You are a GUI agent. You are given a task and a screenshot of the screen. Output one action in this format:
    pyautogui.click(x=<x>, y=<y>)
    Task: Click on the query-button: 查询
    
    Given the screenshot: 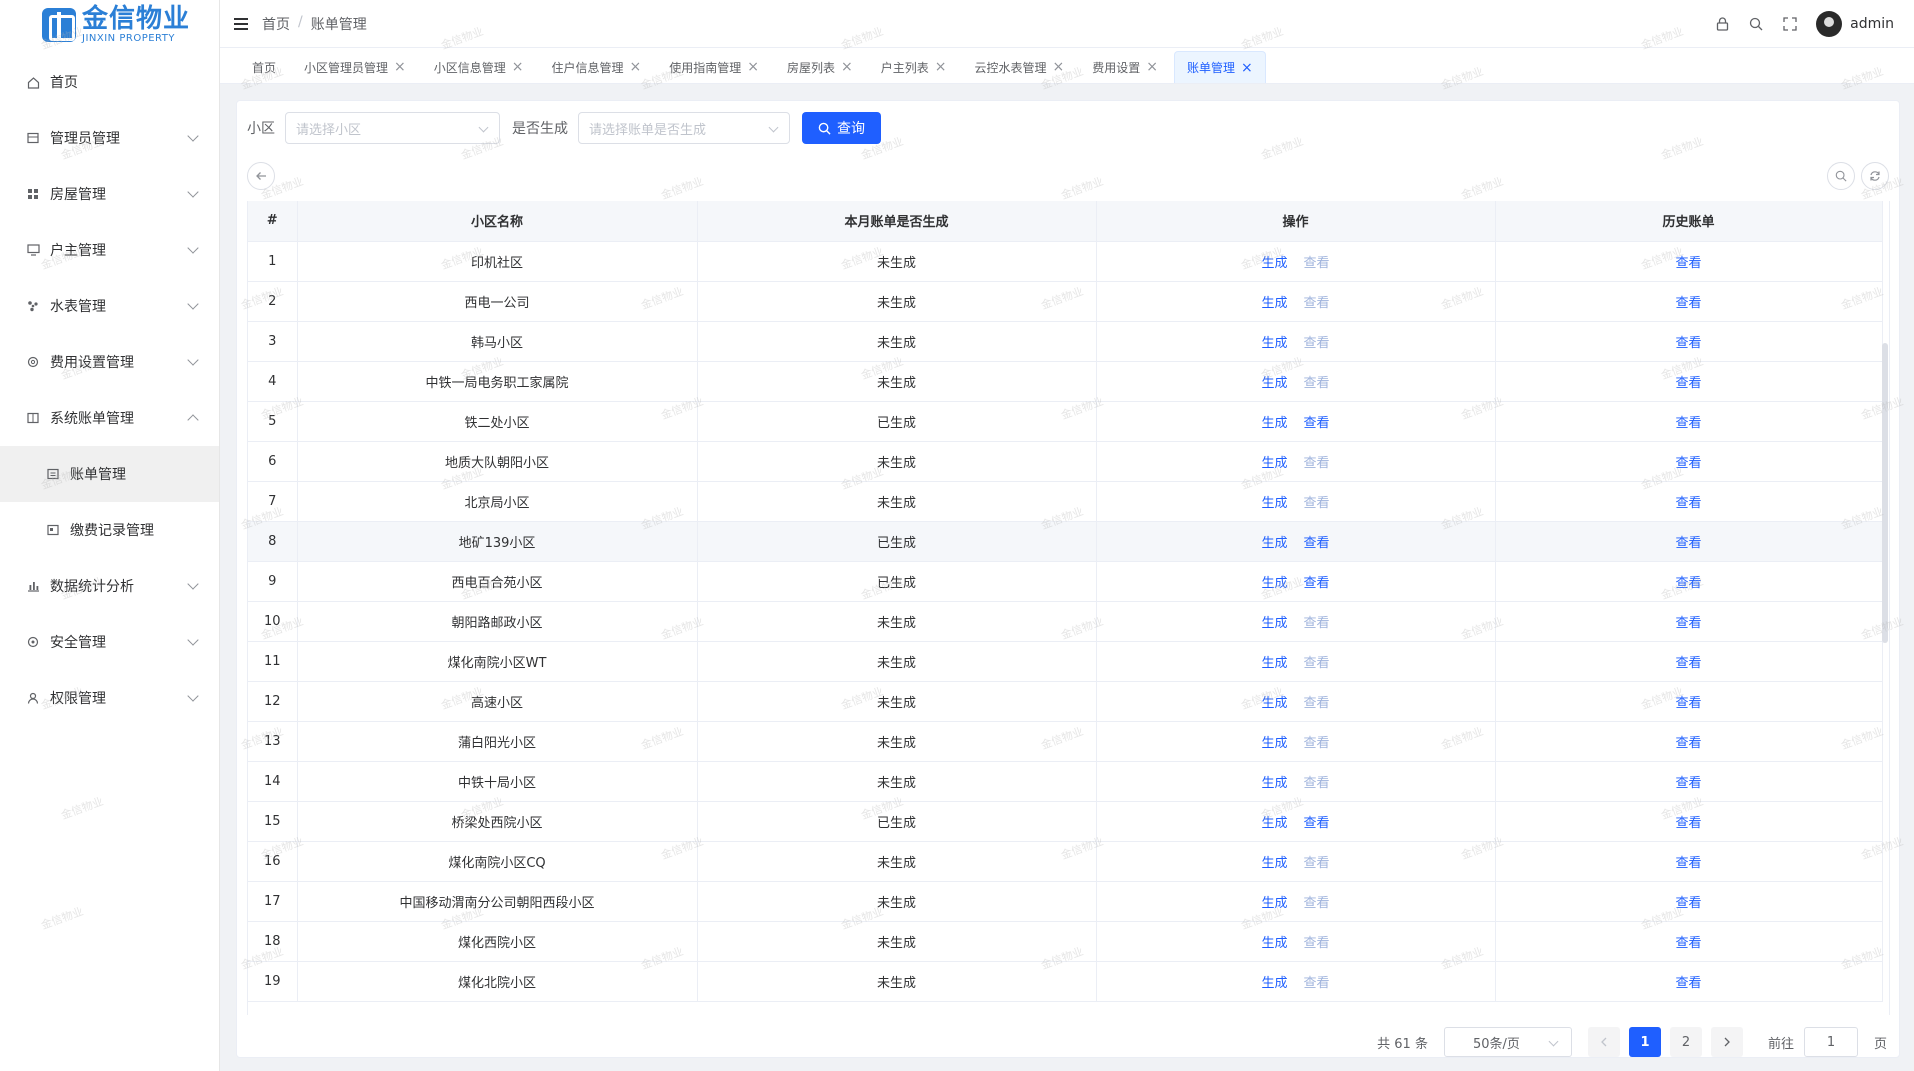 What is the action you would take?
    pyautogui.click(x=841, y=128)
    